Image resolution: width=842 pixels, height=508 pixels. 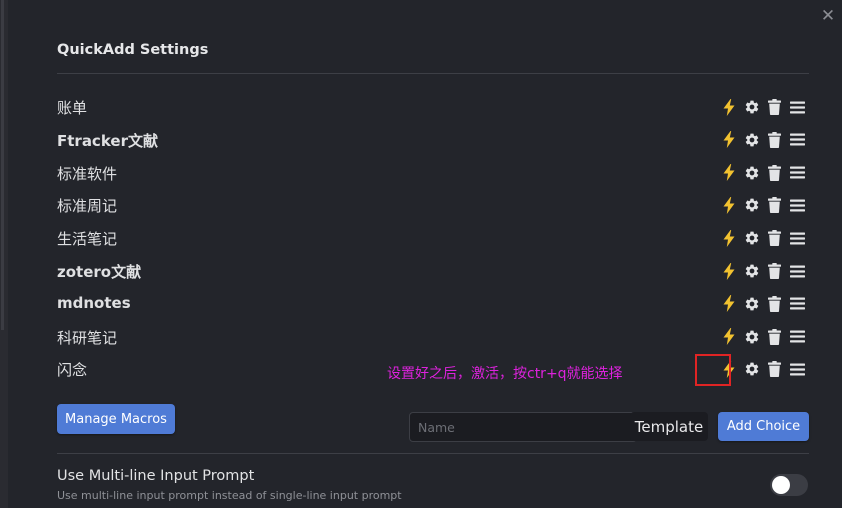 I want to click on choice-label: 闪念, so click(x=72, y=370).